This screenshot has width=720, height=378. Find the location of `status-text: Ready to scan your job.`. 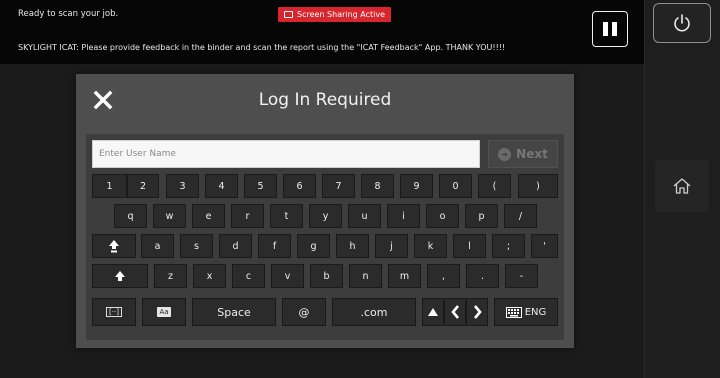

status-text: Ready to scan your job. is located at coordinates (68, 14).